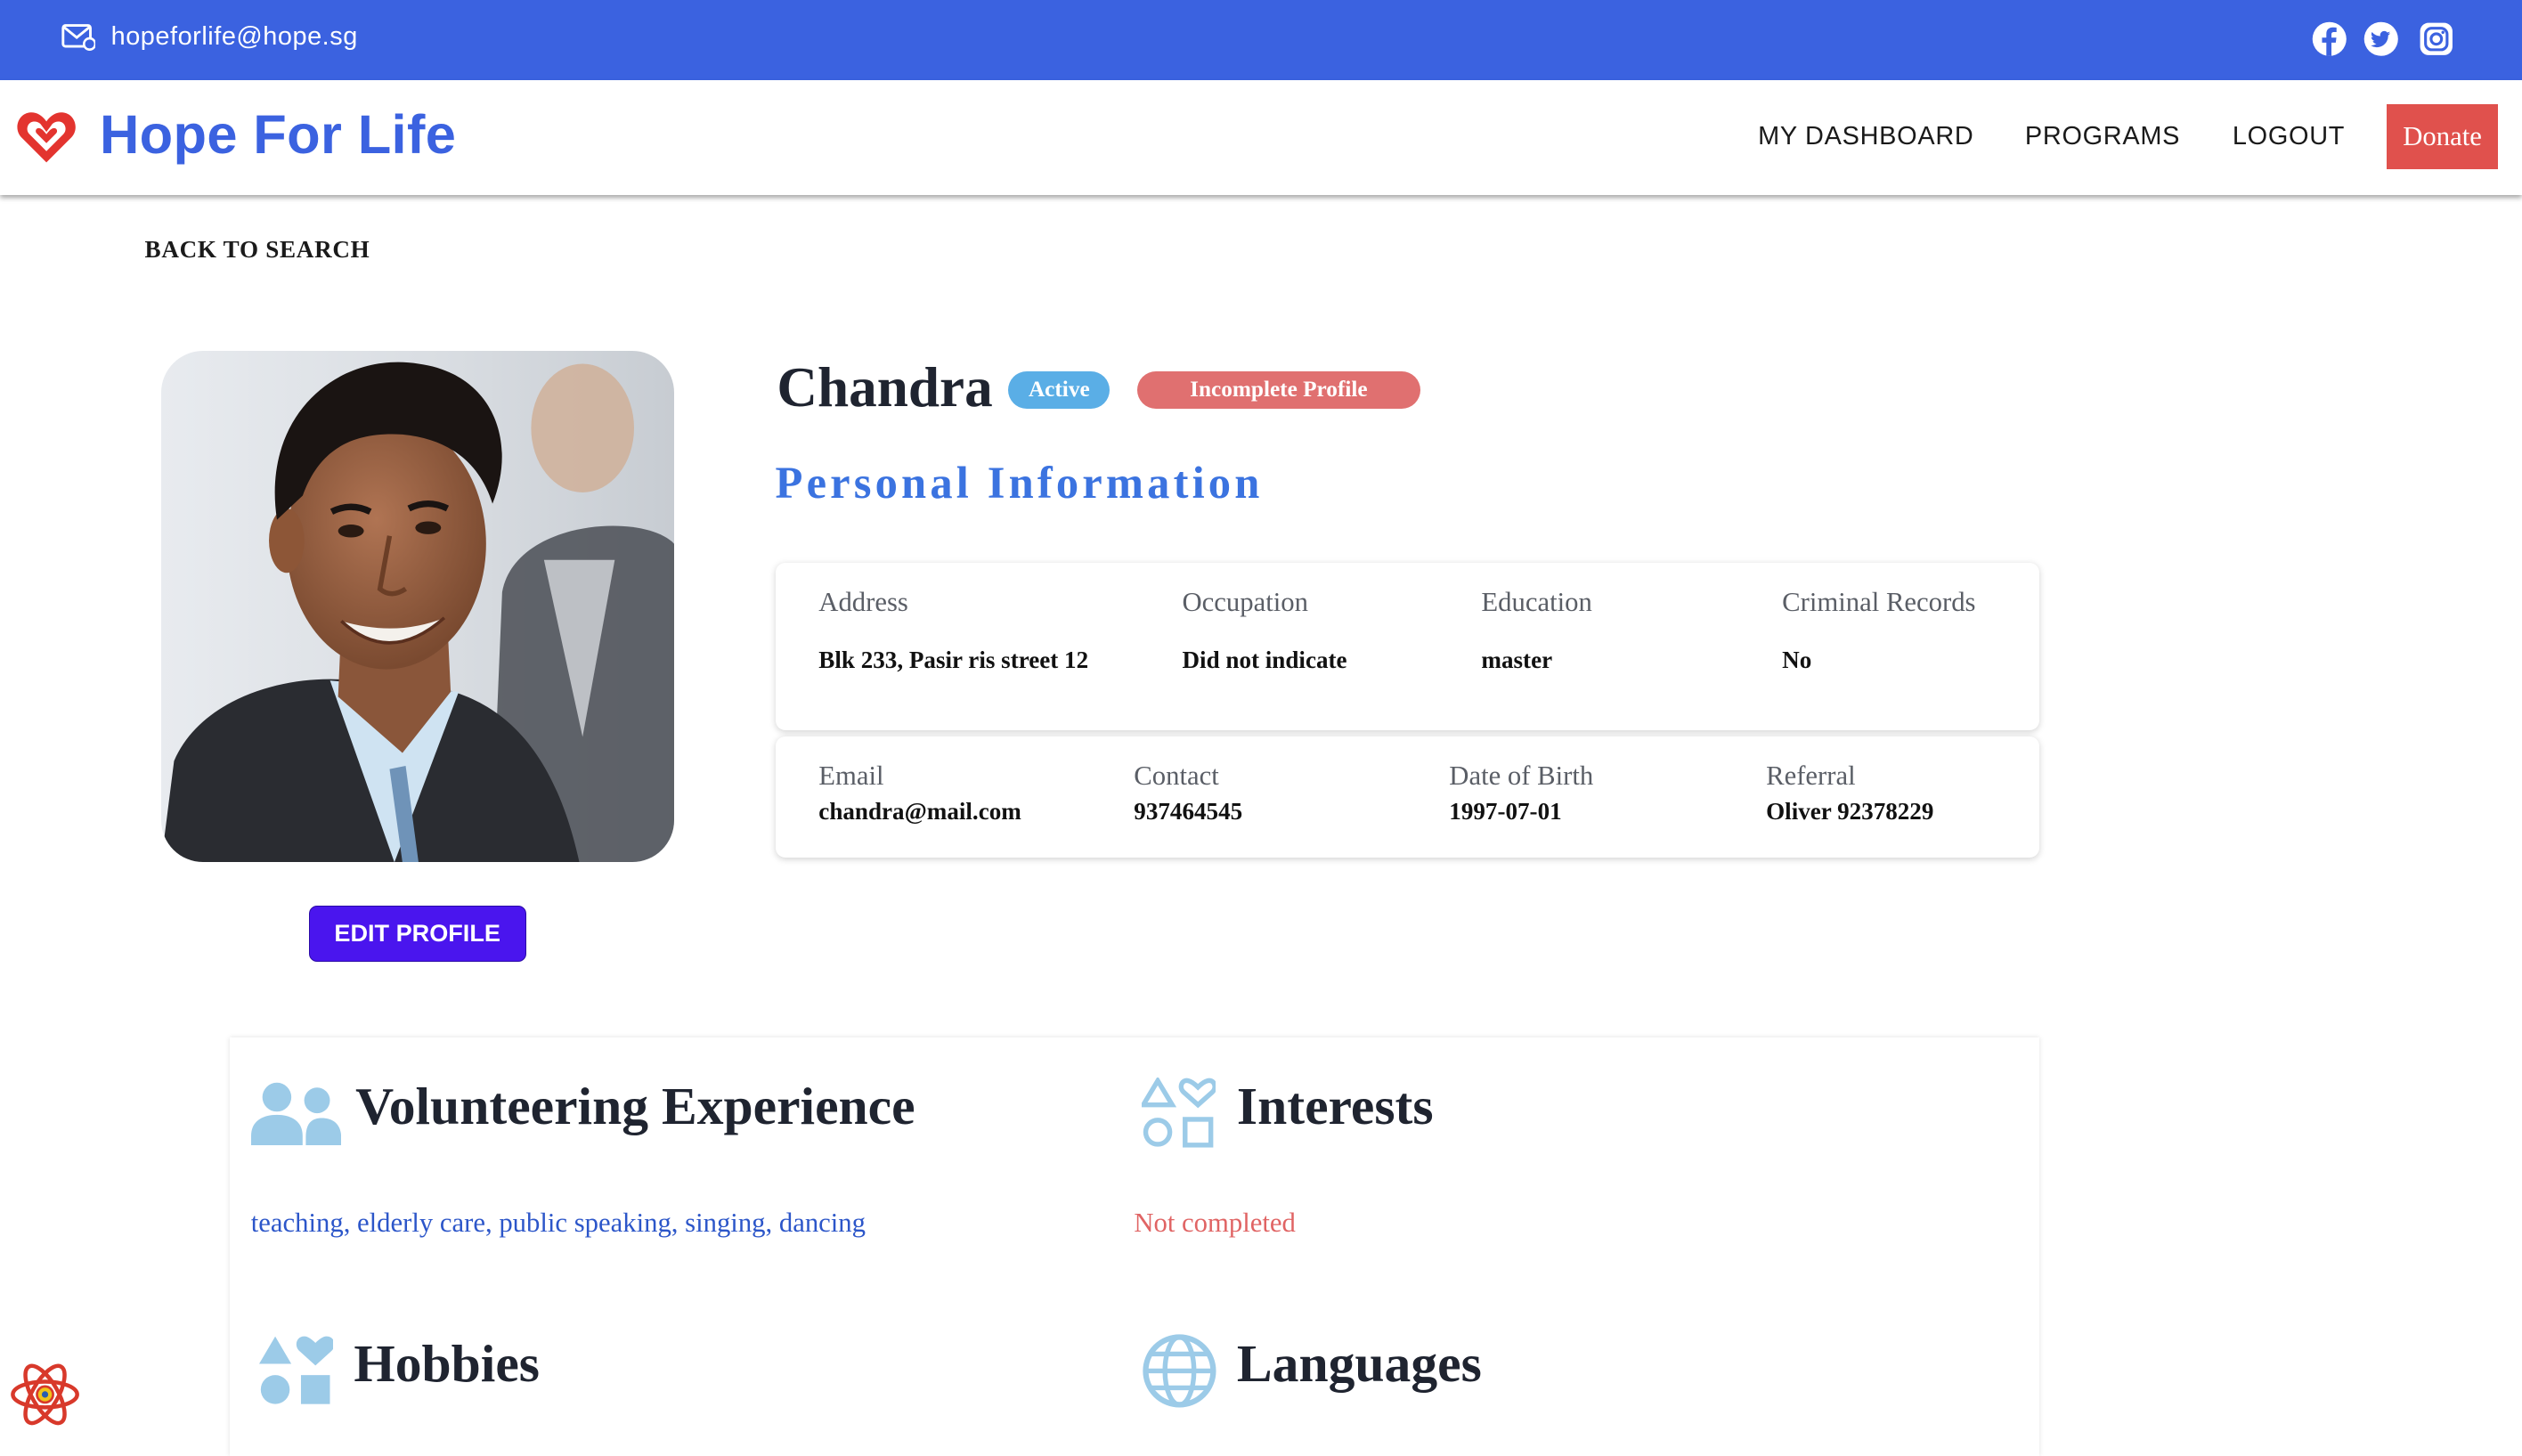  Describe the element at coordinates (2329, 39) in the screenshot. I see `facebook-icon` at that location.